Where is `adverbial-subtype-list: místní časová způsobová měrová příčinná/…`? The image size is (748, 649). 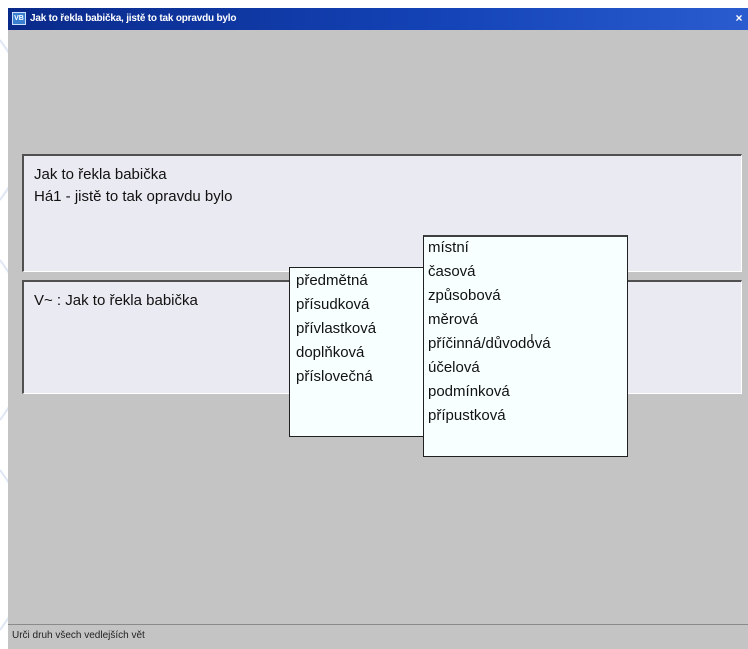
adverbial-subtype-list: místní časová způsobová měrová příčinná/… is located at coordinates (525, 346).